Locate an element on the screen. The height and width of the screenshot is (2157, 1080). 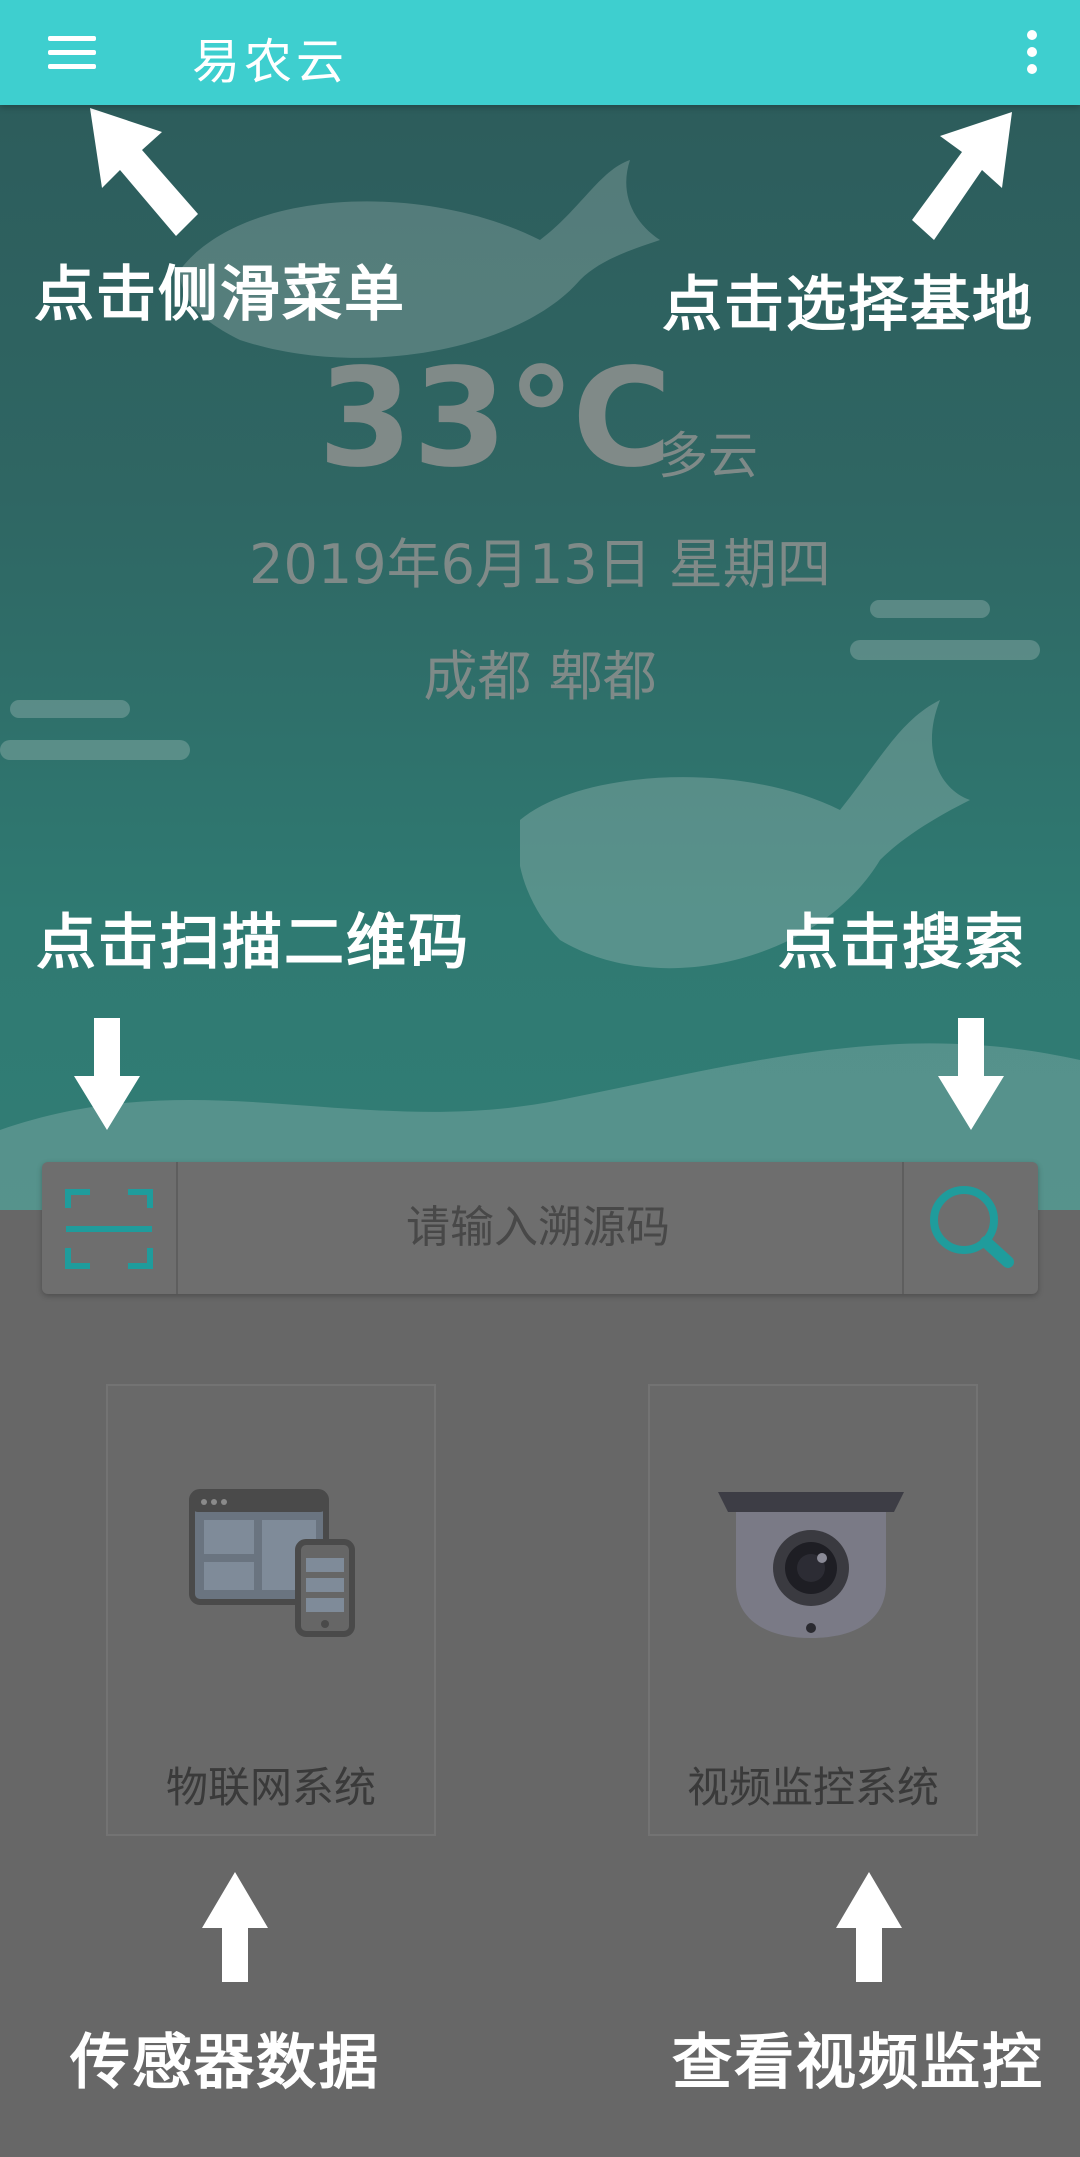
tile-label: 视频监控系统 is located at coordinates (812, 1787).